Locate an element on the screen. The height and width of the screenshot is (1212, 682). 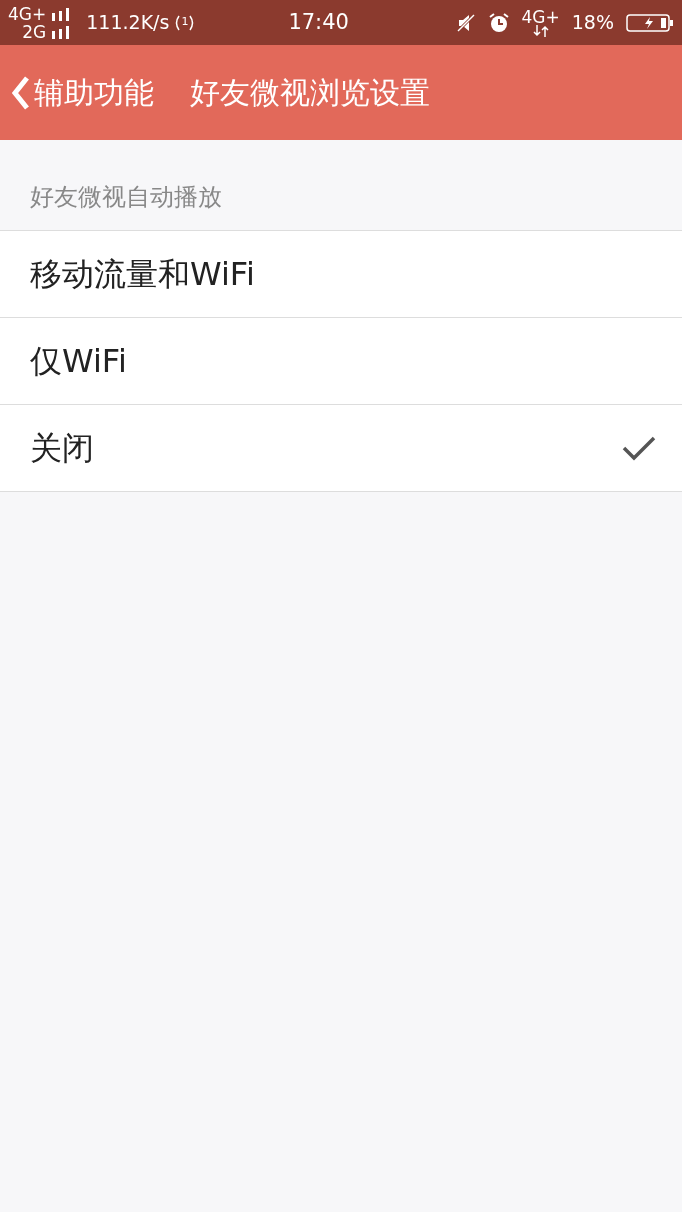
battery-percent: 18% is located at coordinates (592, 23).